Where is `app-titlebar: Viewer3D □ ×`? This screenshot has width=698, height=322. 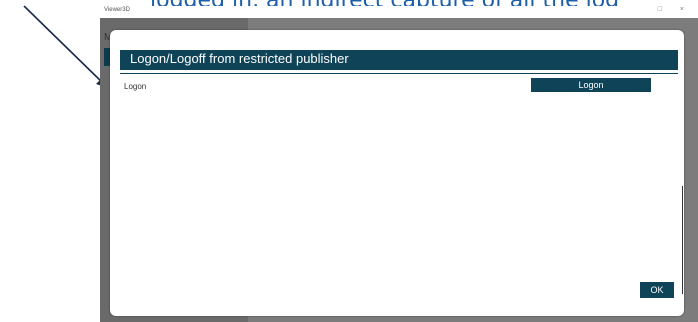 app-titlebar: Viewer3D □ × is located at coordinates (399, 12).